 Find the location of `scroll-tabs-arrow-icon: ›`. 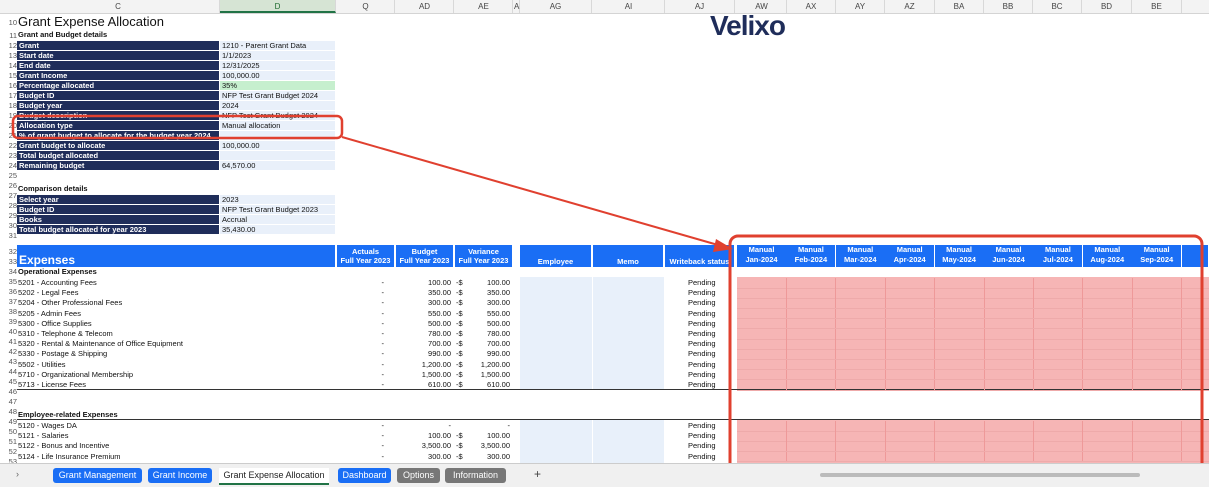

scroll-tabs-arrow-icon: › is located at coordinates (17, 474).